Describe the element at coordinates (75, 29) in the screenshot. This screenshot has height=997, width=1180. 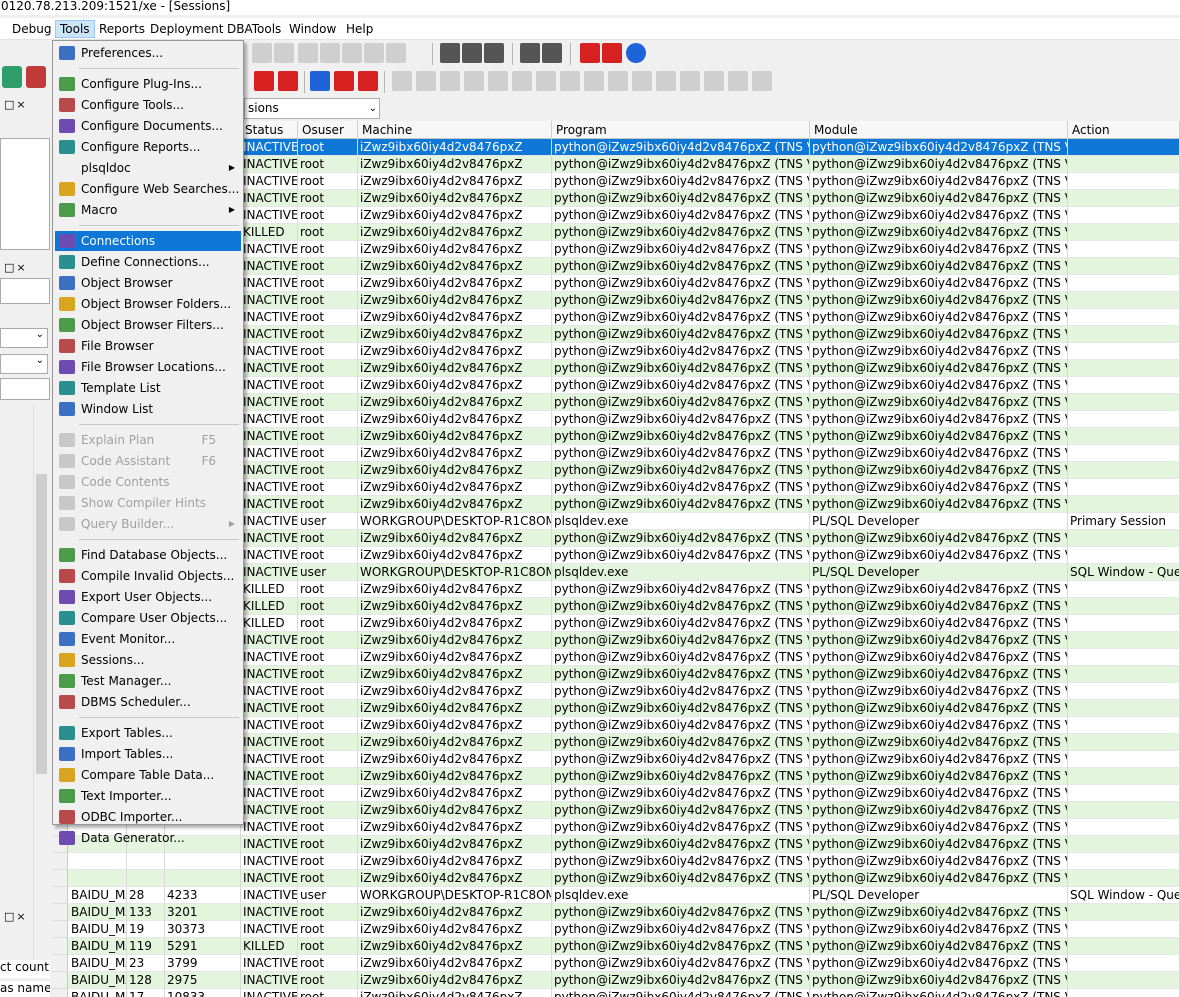
I see `menu-tools: Tools` at that location.